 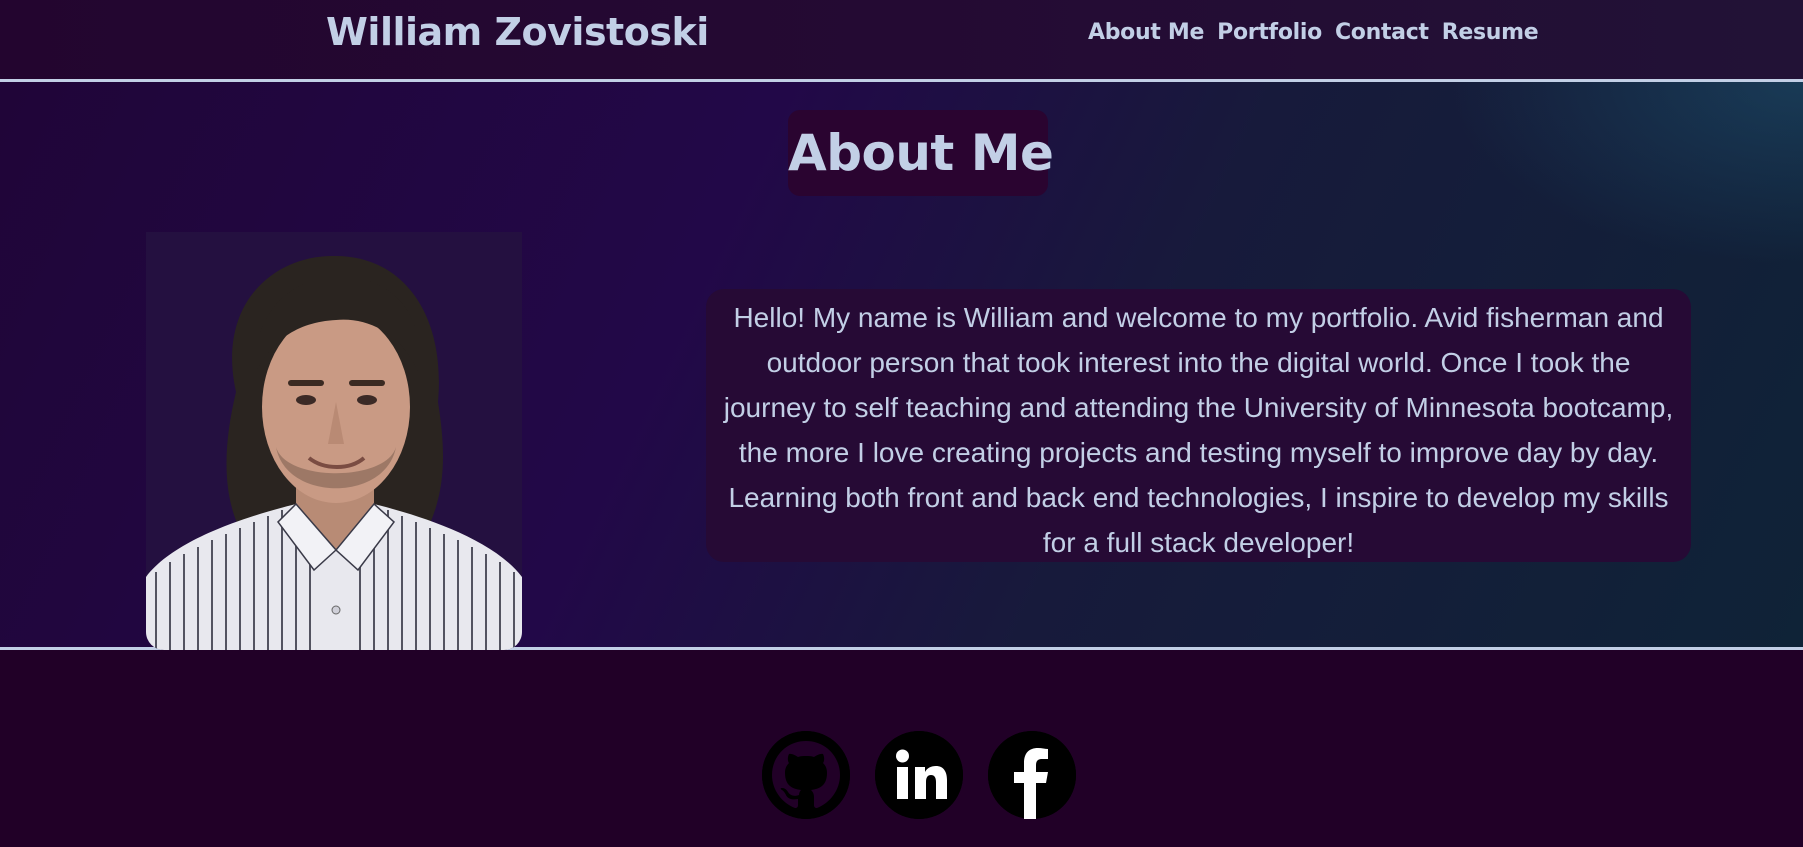 I want to click on linkedin-icon, so click(x=919, y=775).